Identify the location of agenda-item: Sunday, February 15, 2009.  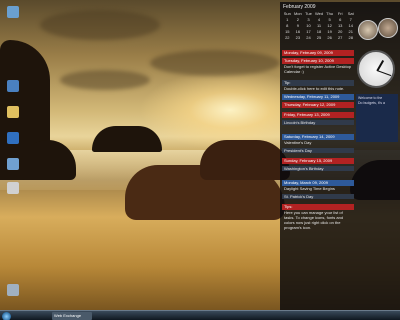
(318, 162).